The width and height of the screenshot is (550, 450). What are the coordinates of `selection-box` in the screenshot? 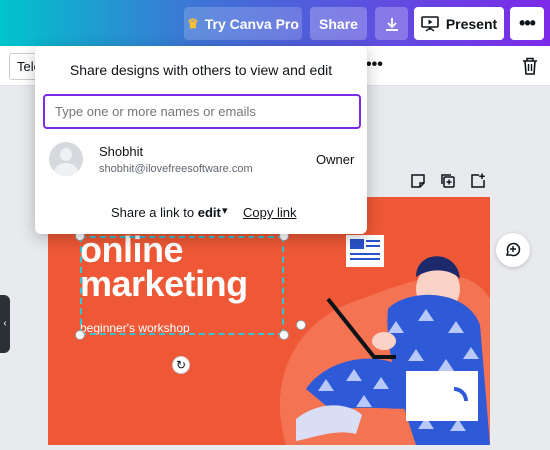 It's located at (182, 285).